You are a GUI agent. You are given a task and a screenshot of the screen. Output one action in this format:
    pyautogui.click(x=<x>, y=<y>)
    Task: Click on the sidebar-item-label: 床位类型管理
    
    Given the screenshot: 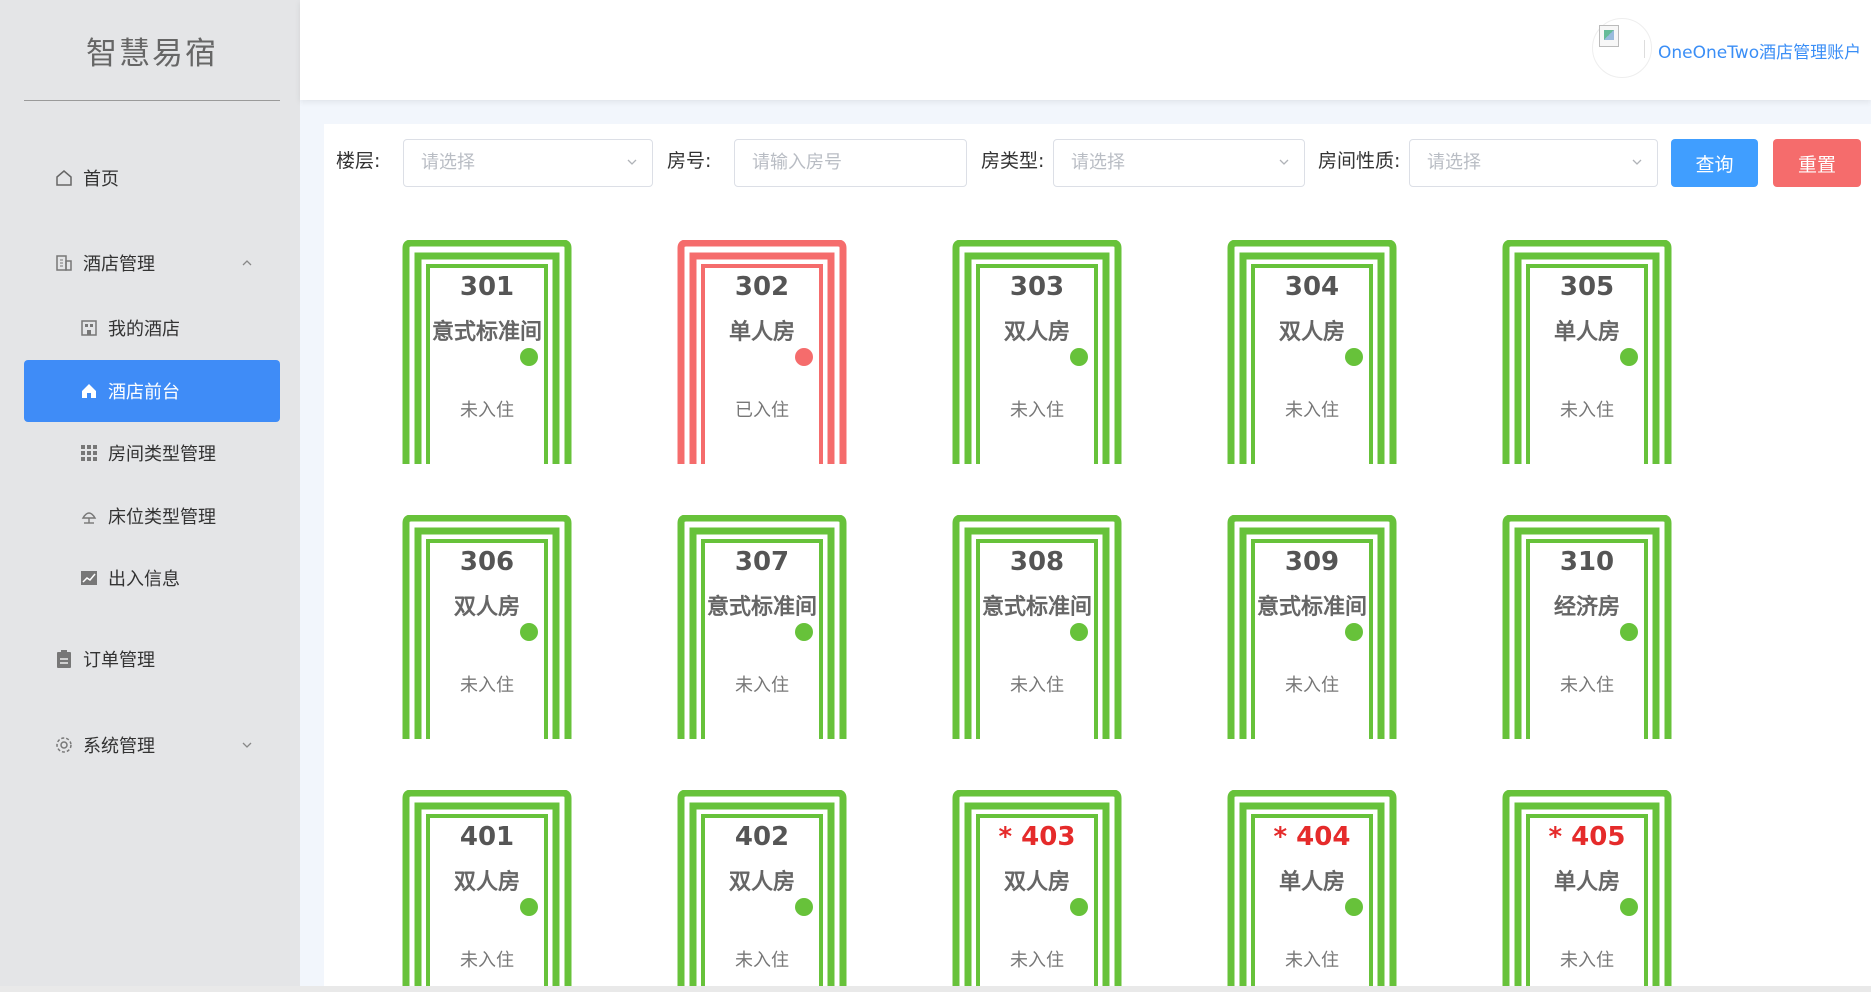 What is the action you would take?
    pyautogui.click(x=162, y=517)
    